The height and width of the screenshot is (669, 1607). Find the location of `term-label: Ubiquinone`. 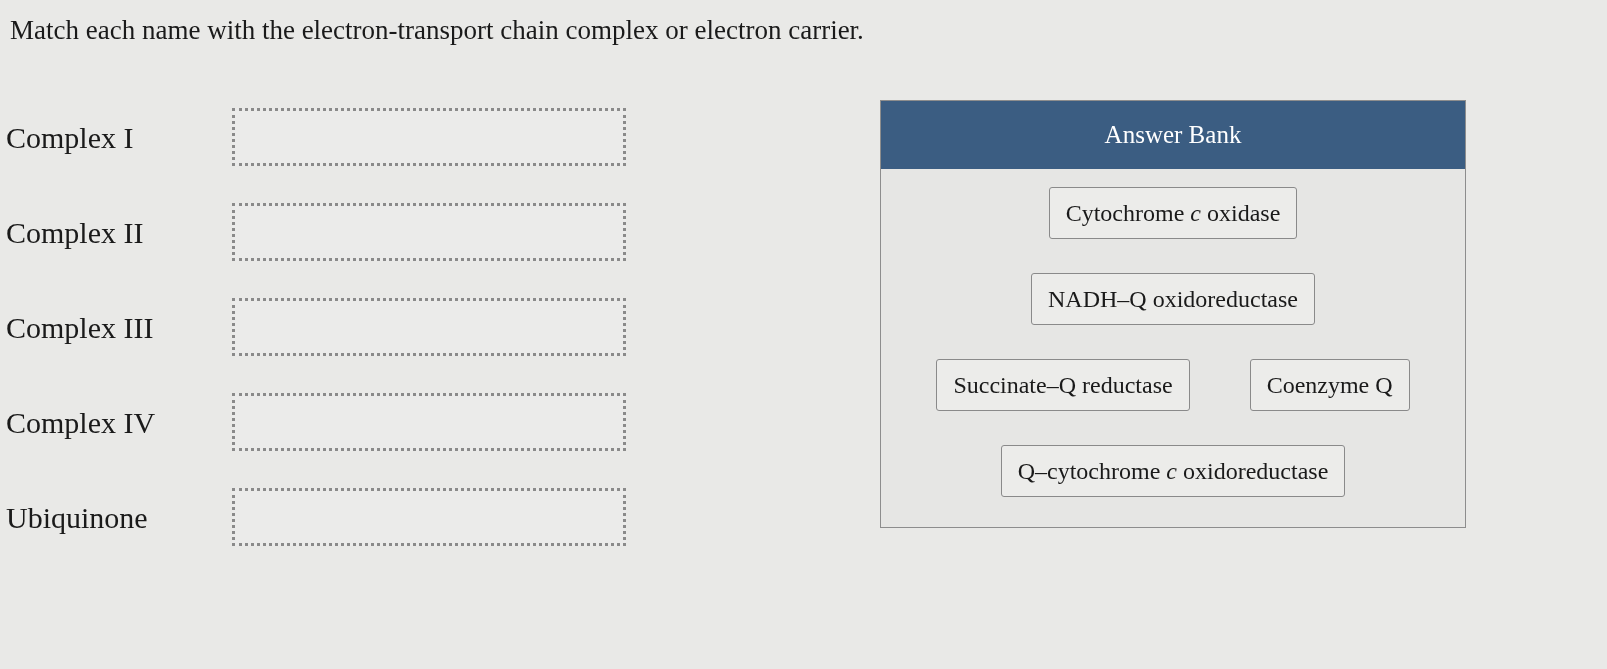

term-label: Ubiquinone is located at coordinates (77, 517).